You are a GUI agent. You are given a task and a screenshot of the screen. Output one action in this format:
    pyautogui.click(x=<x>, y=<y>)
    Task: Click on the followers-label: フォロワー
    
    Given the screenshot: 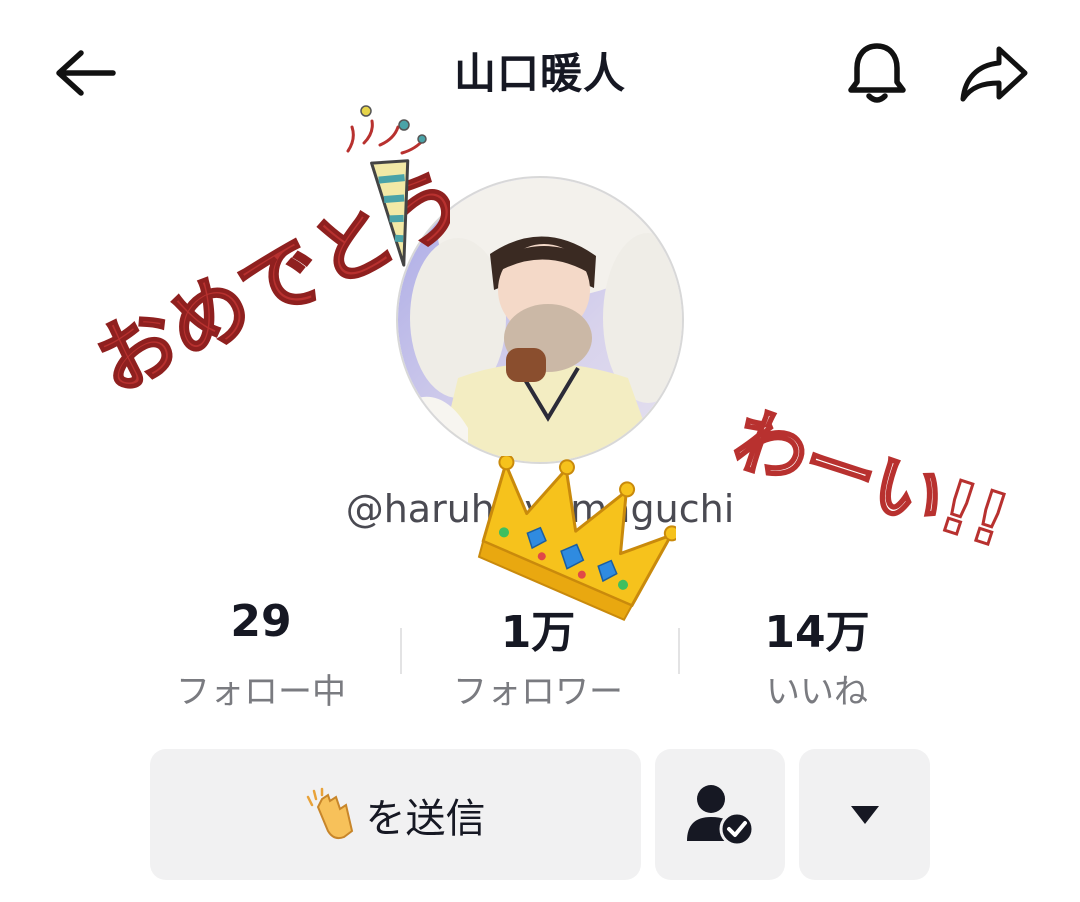 What is the action you would take?
    pyautogui.click(x=538, y=688)
    